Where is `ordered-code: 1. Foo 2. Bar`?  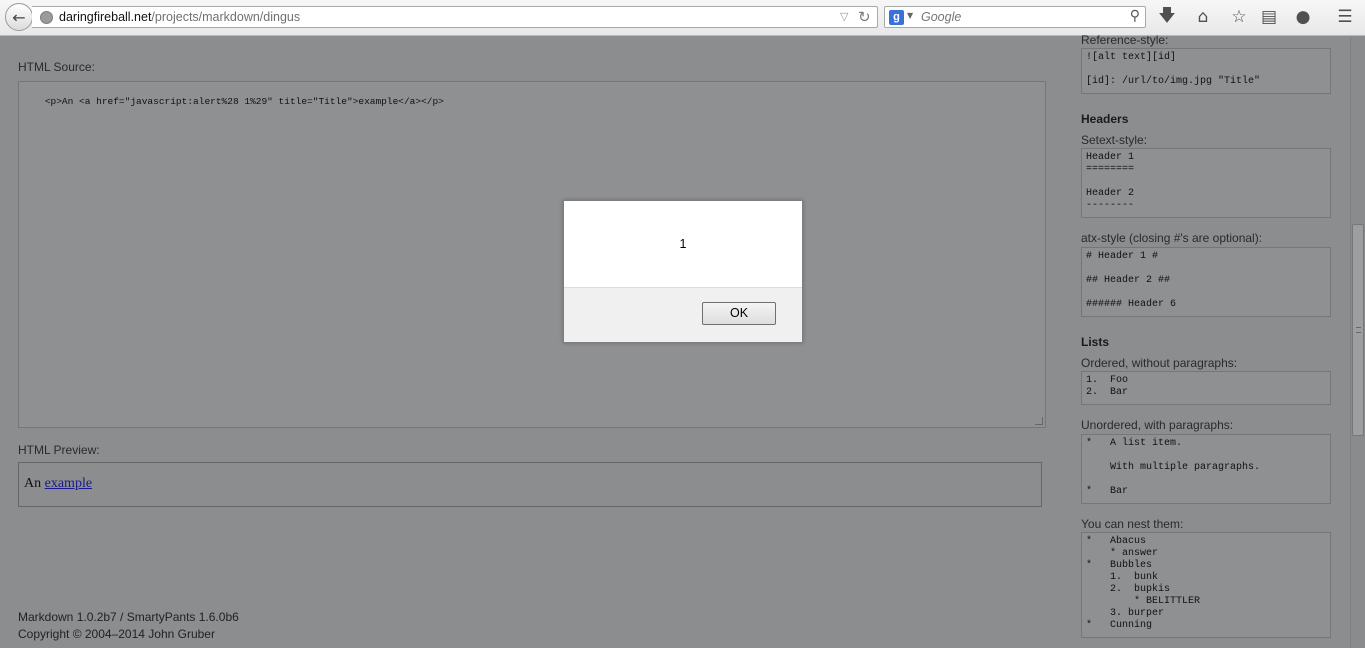 ordered-code: 1. Foo 2. Bar is located at coordinates (1206, 388).